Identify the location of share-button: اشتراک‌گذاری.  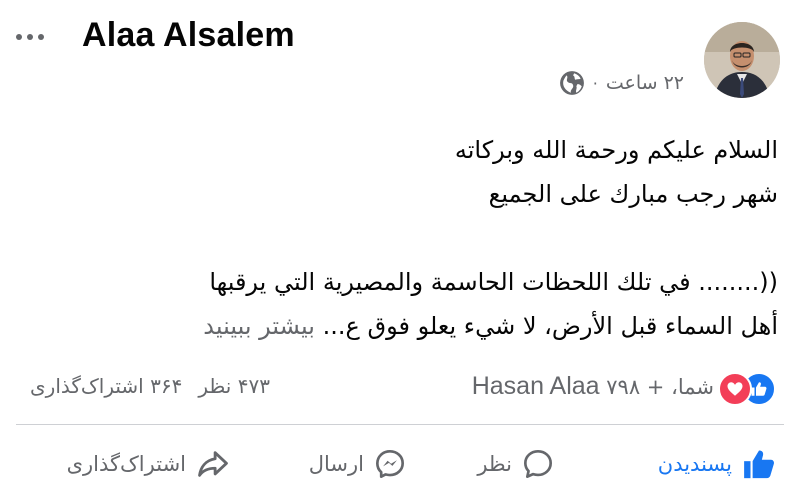
(148, 464).